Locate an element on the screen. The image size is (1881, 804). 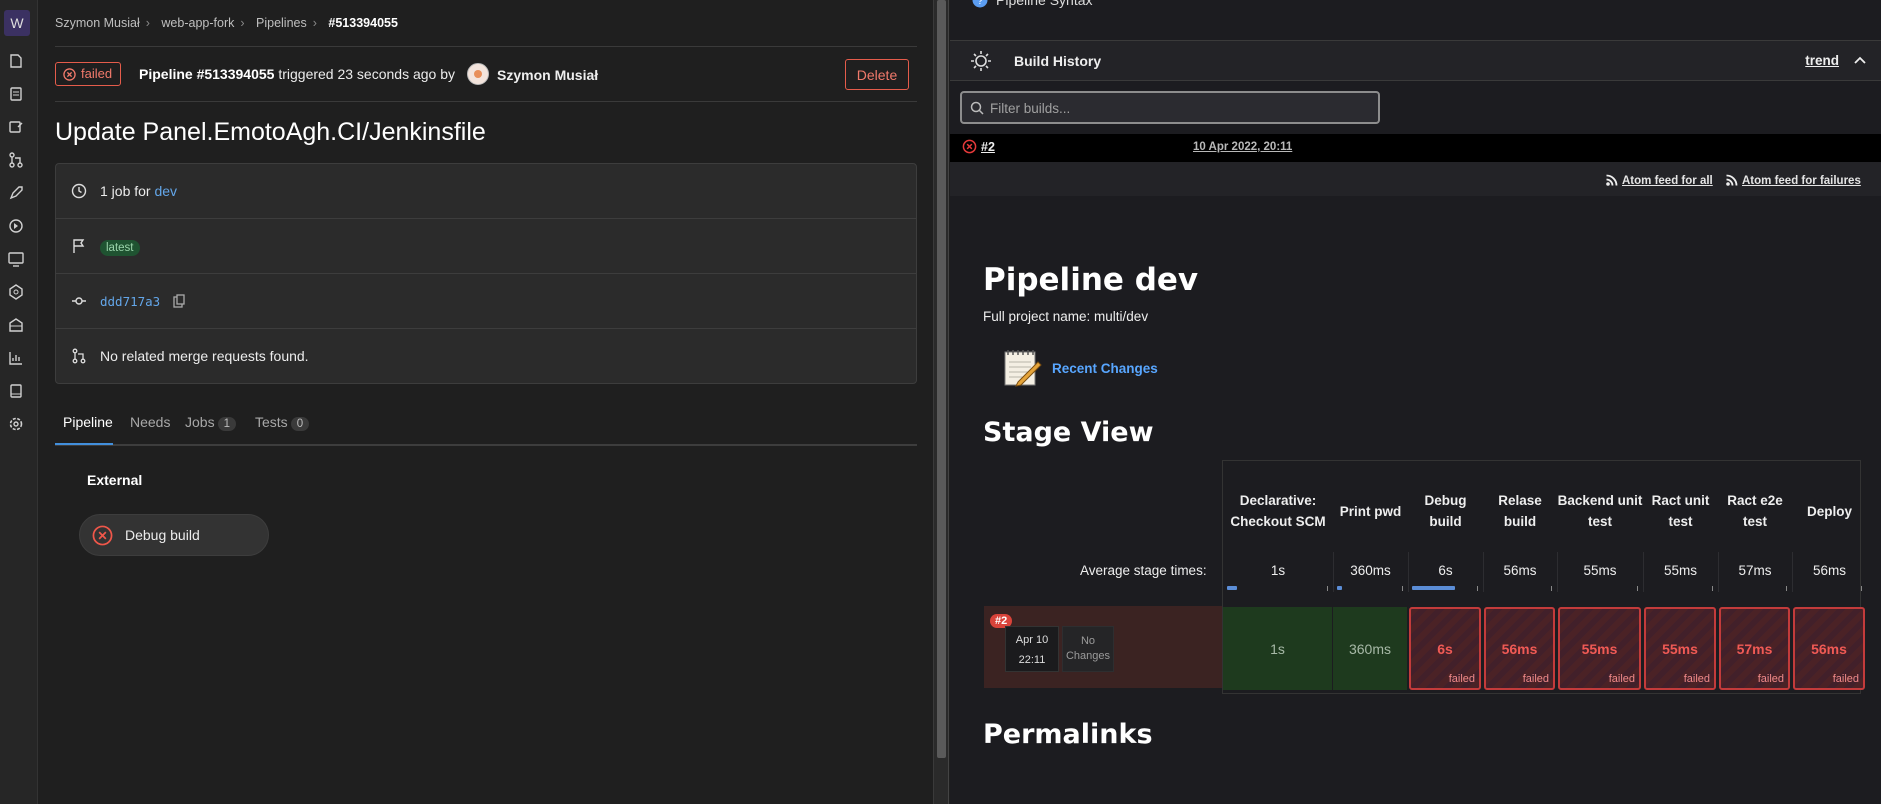
stage-duration: 56ms is located at coordinates (1829, 648).